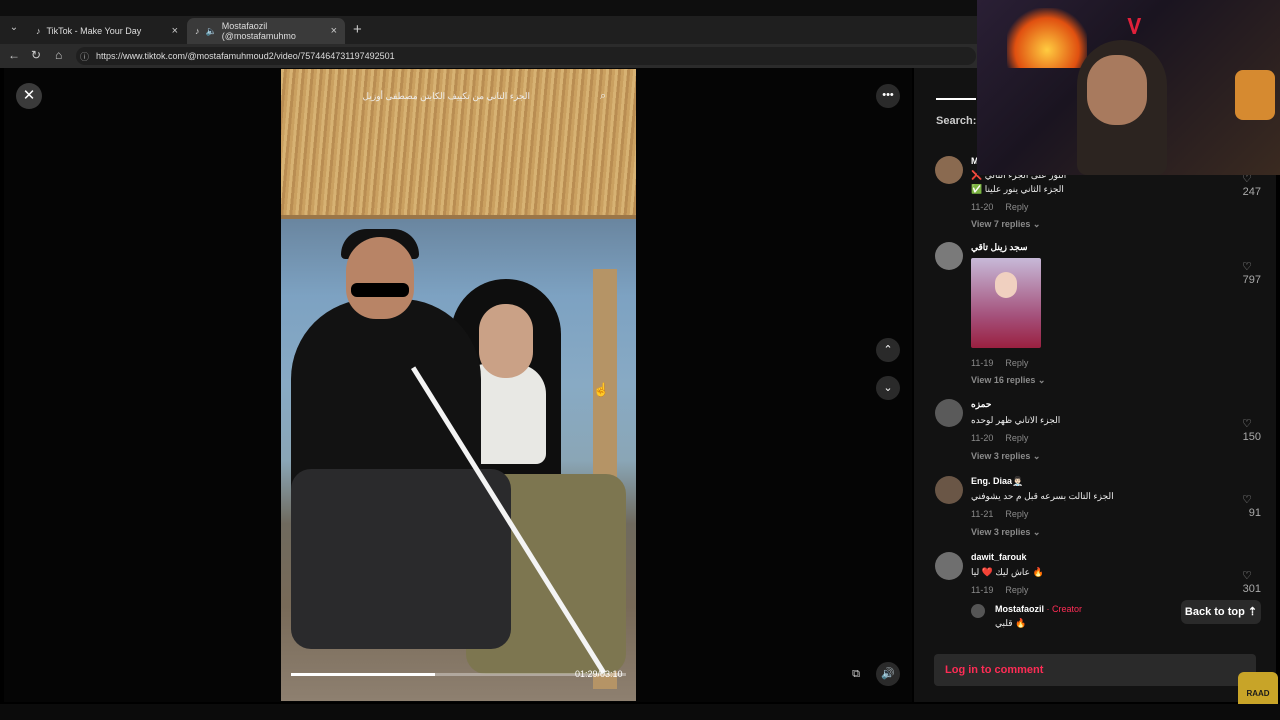  I want to click on login-to-comment-button: Log in to comment, so click(1095, 670).